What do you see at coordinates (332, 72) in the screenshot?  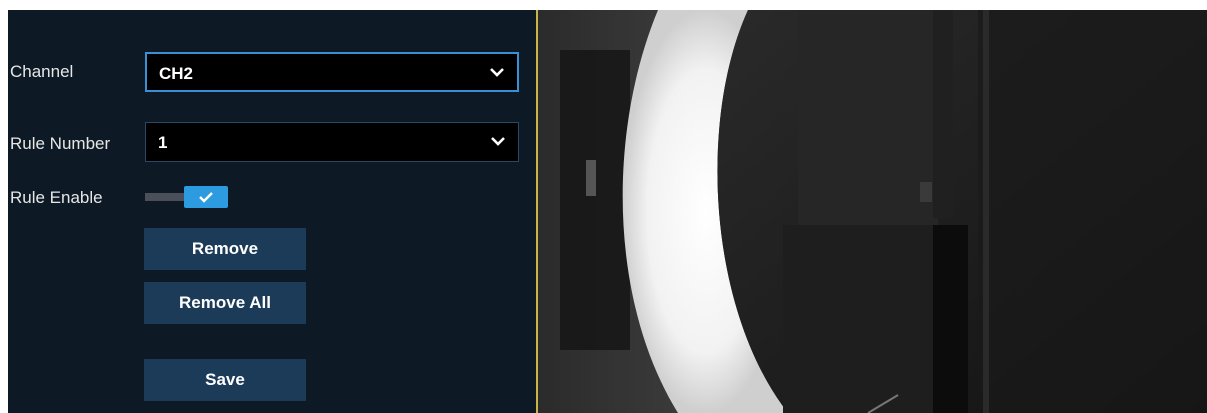 I see `channel-select: CH2` at bounding box center [332, 72].